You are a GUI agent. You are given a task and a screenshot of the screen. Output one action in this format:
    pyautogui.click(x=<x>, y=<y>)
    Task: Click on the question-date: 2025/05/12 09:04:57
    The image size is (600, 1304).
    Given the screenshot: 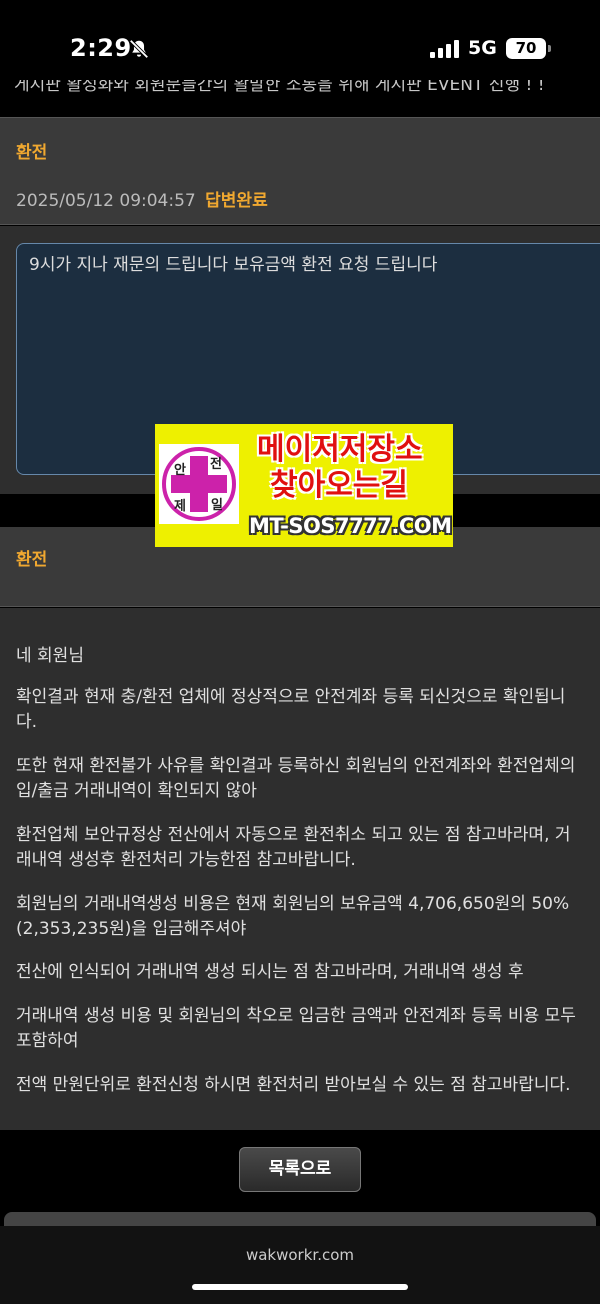 What is the action you would take?
    pyautogui.click(x=106, y=201)
    